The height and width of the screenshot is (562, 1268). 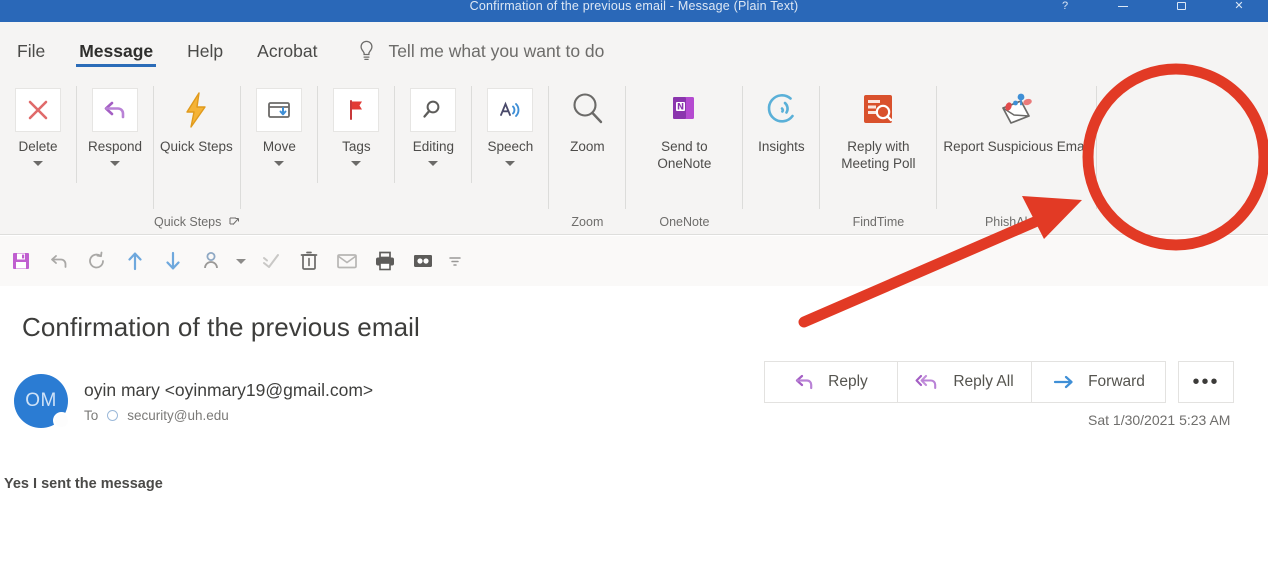 I want to click on forward-arrow-icon, so click(x=1063, y=382).